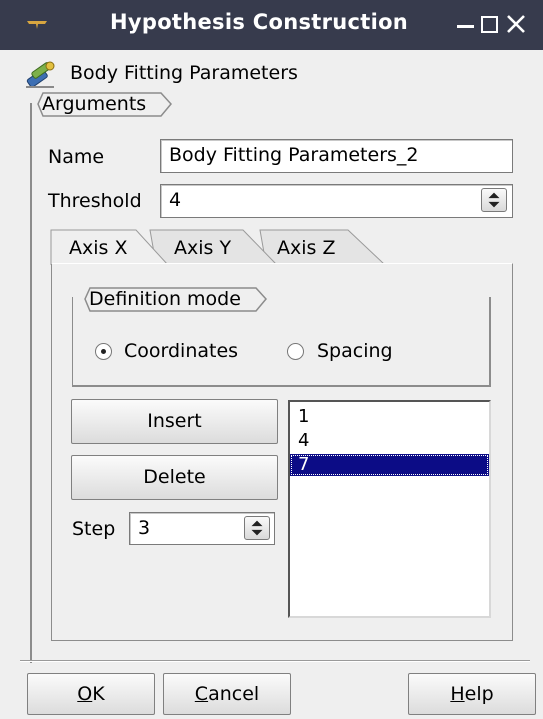 Image resolution: width=543 pixels, height=719 pixels. What do you see at coordinates (181, 351) in the screenshot?
I see `coordinates-radio-label: Coordinates` at bounding box center [181, 351].